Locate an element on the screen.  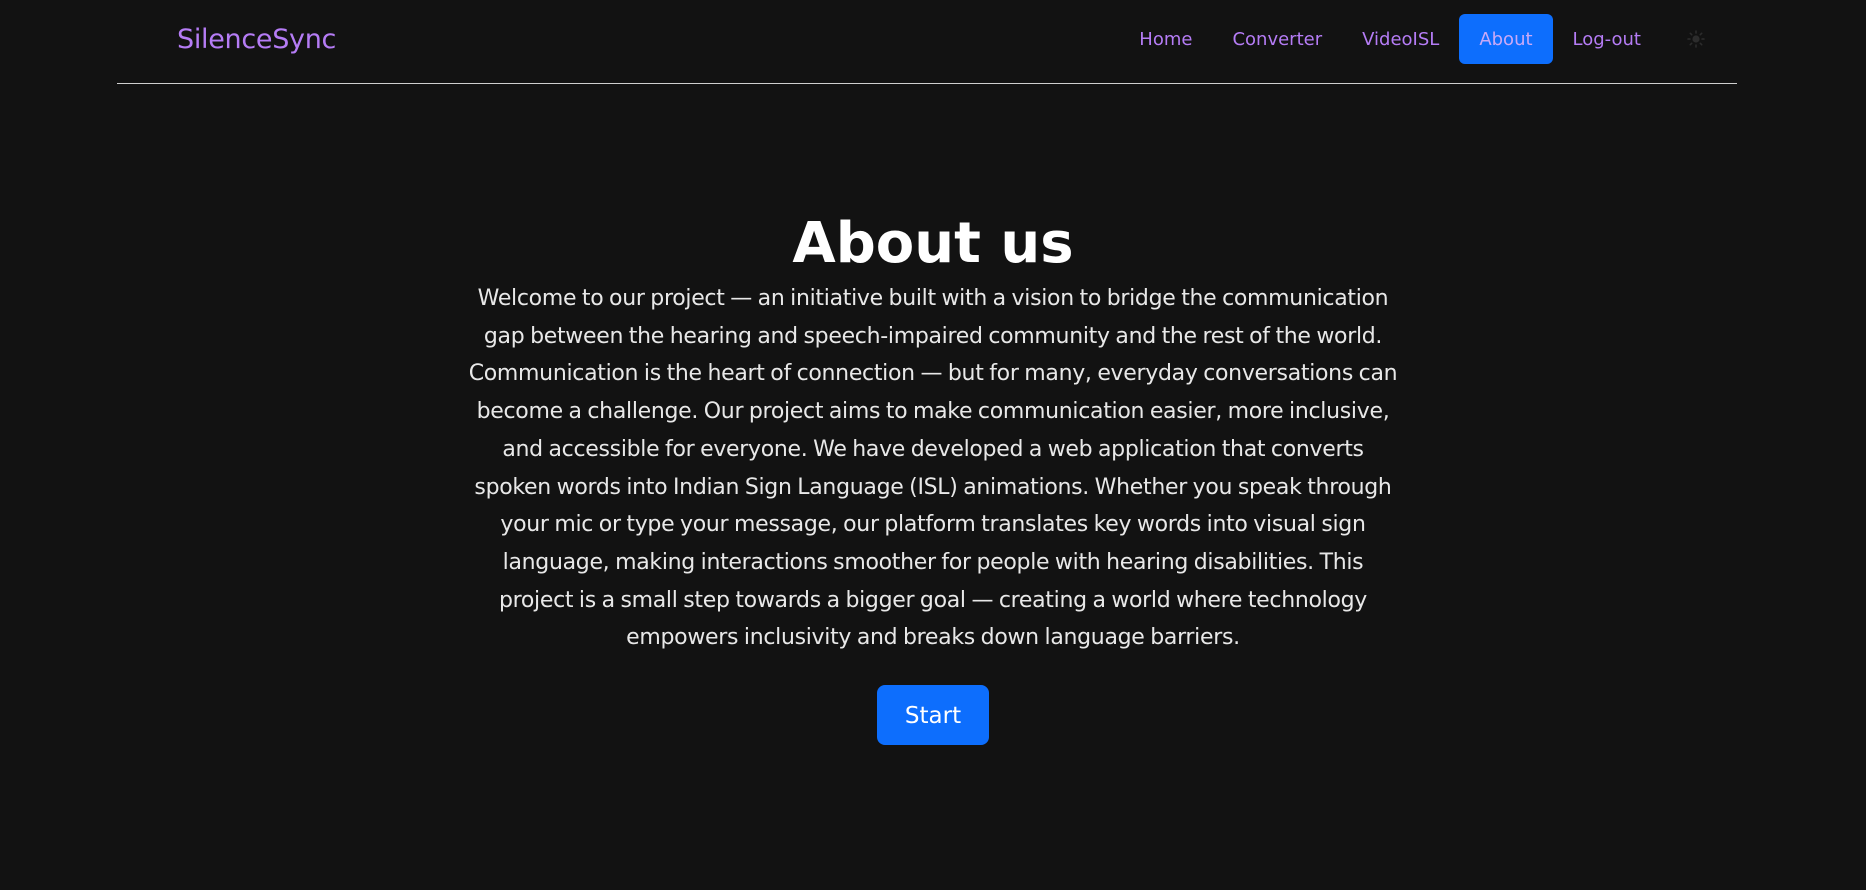
nav-link-about: About is located at coordinates (1506, 39).